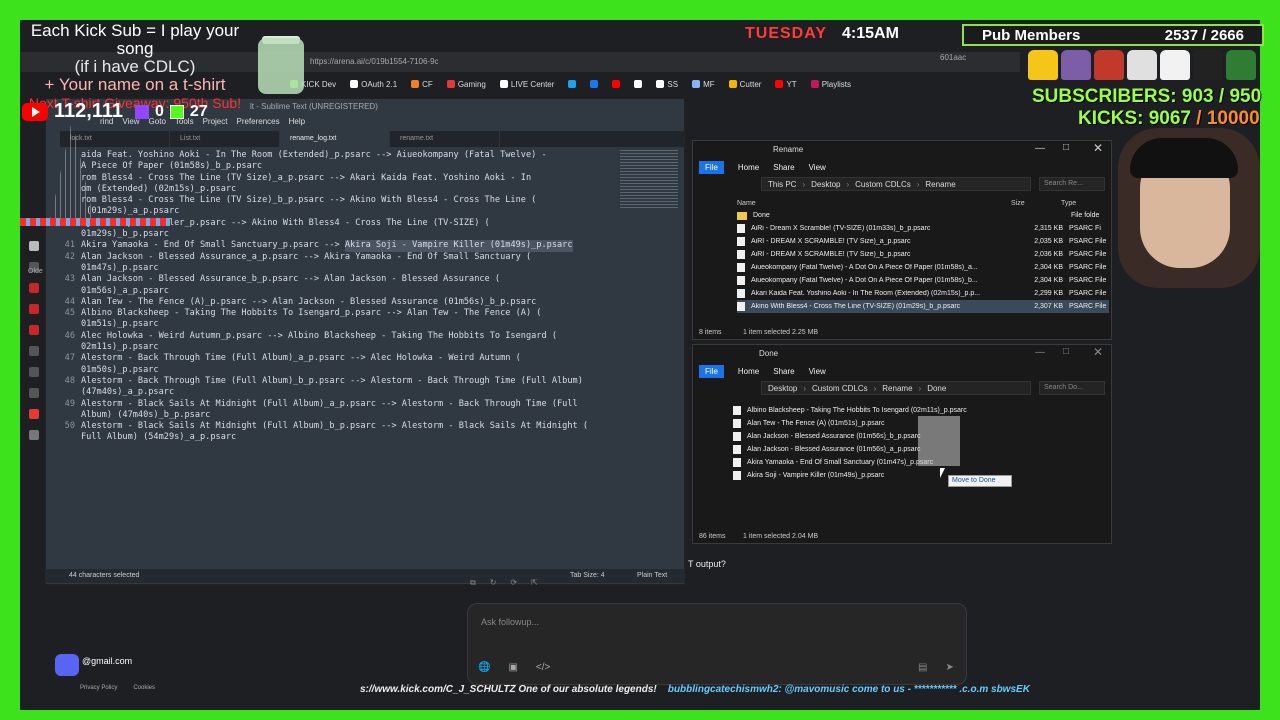 This screenshot has width=1280, height=720. I want to click on attach-icon: ▤, so click(922, 667).